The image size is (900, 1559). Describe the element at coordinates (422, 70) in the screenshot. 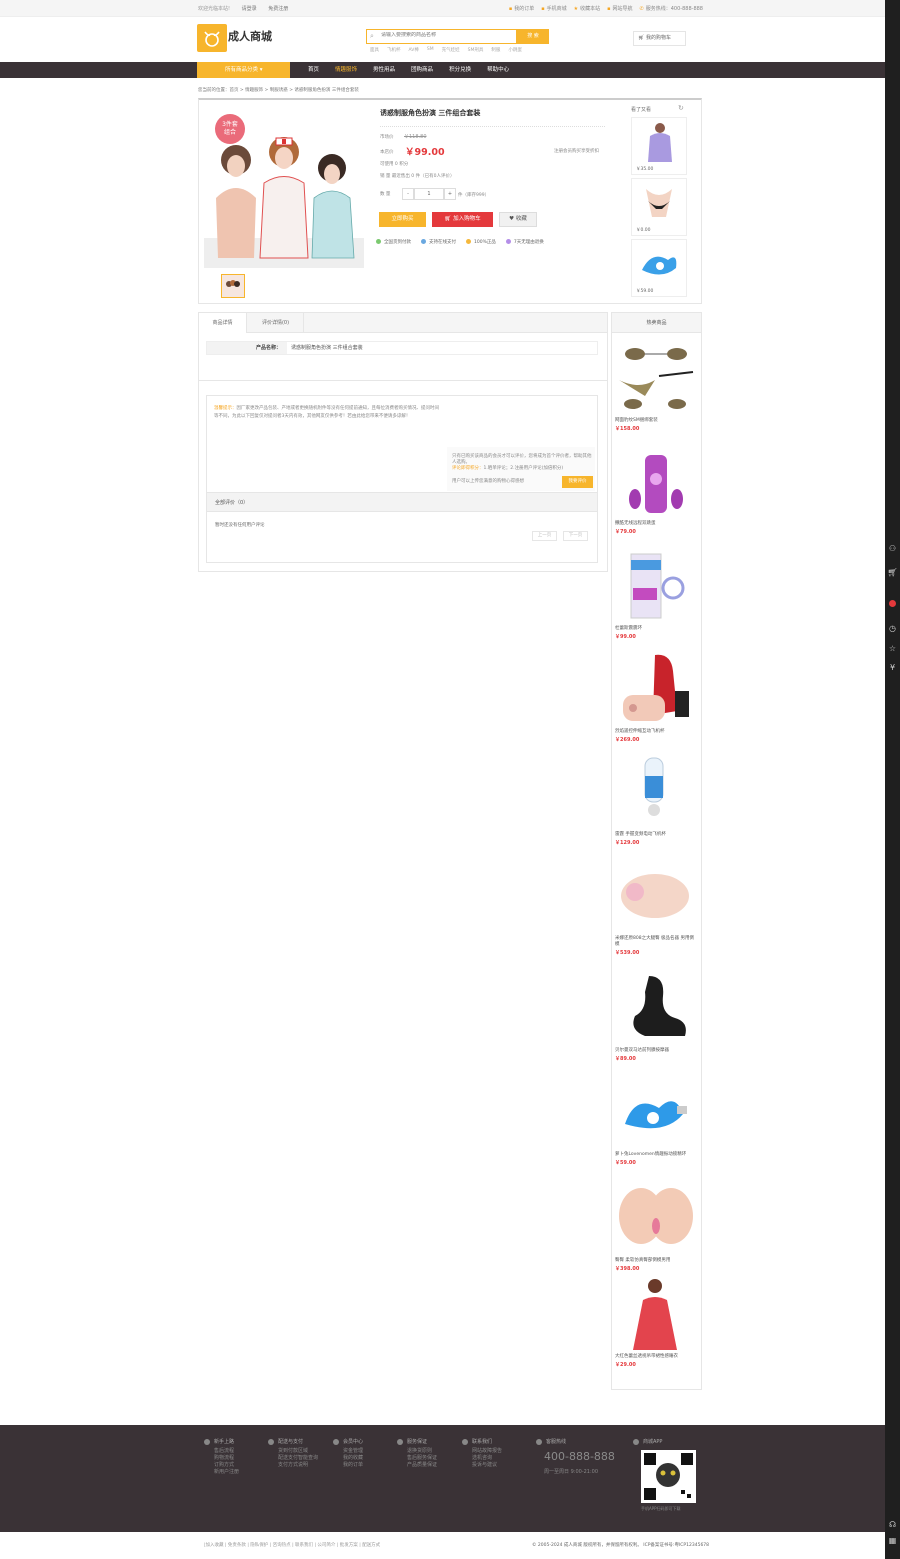

I see `nav-item-group: 团购商品` at that location.